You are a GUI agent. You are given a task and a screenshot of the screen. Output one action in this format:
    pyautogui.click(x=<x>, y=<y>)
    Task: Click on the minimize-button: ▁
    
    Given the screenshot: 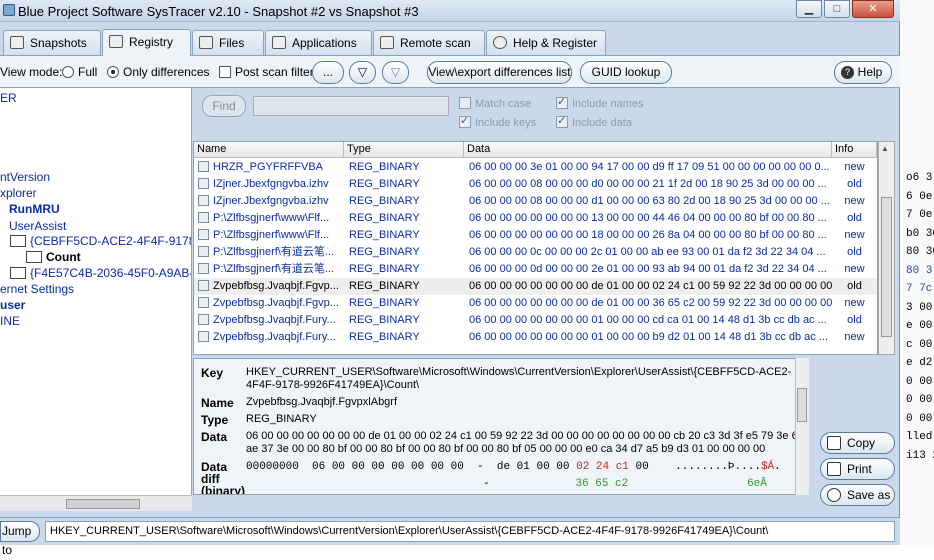 What is the action you would take?
    pyautogui.click(x=809, y=9)
    